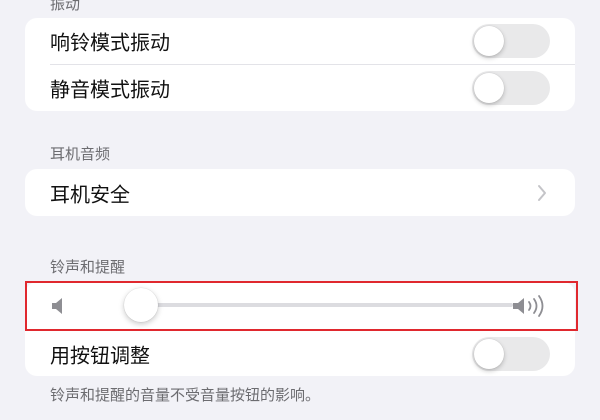  What do you see at coordinates (511, 353) in the screenshot?
I see `change-with-buttons-toggle` at bounding box center [511, 353].